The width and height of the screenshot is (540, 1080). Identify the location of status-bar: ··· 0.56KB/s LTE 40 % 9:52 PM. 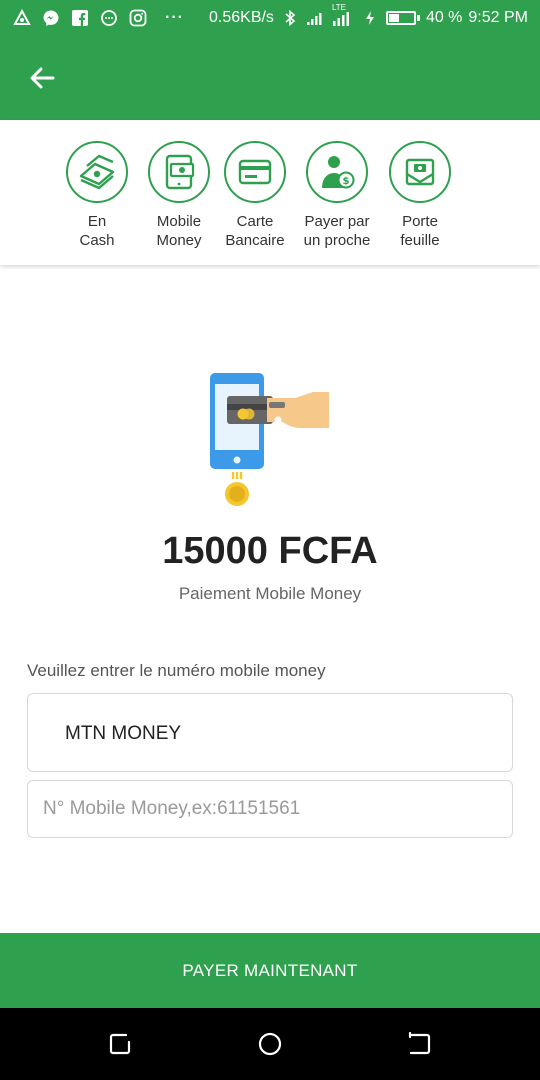
(270, 18).